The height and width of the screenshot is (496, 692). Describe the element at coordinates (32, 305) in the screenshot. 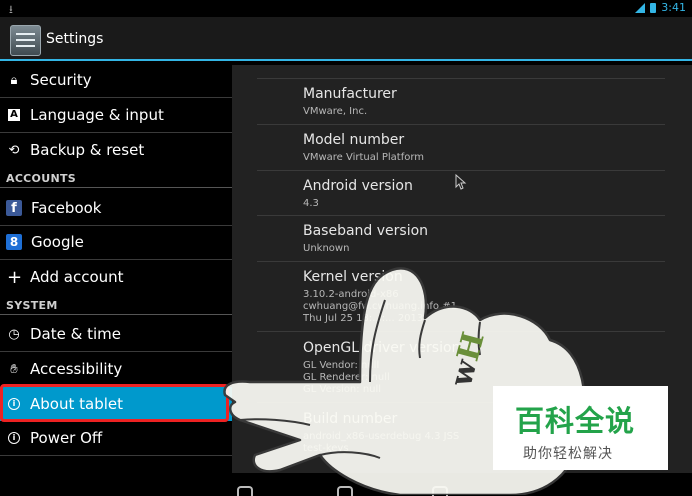

I see `section-header-system: SYSTEM` at that location.